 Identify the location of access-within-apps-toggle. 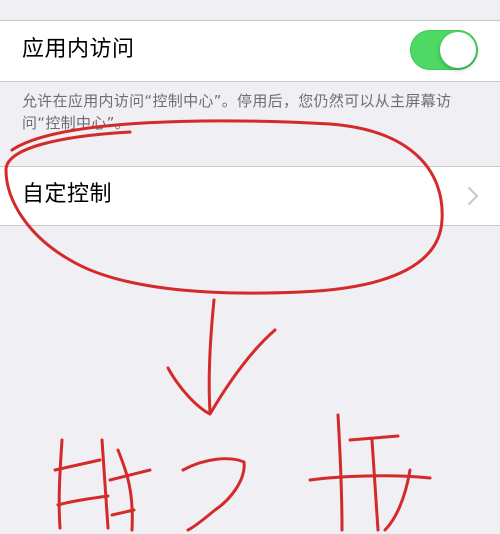
(444, 50).